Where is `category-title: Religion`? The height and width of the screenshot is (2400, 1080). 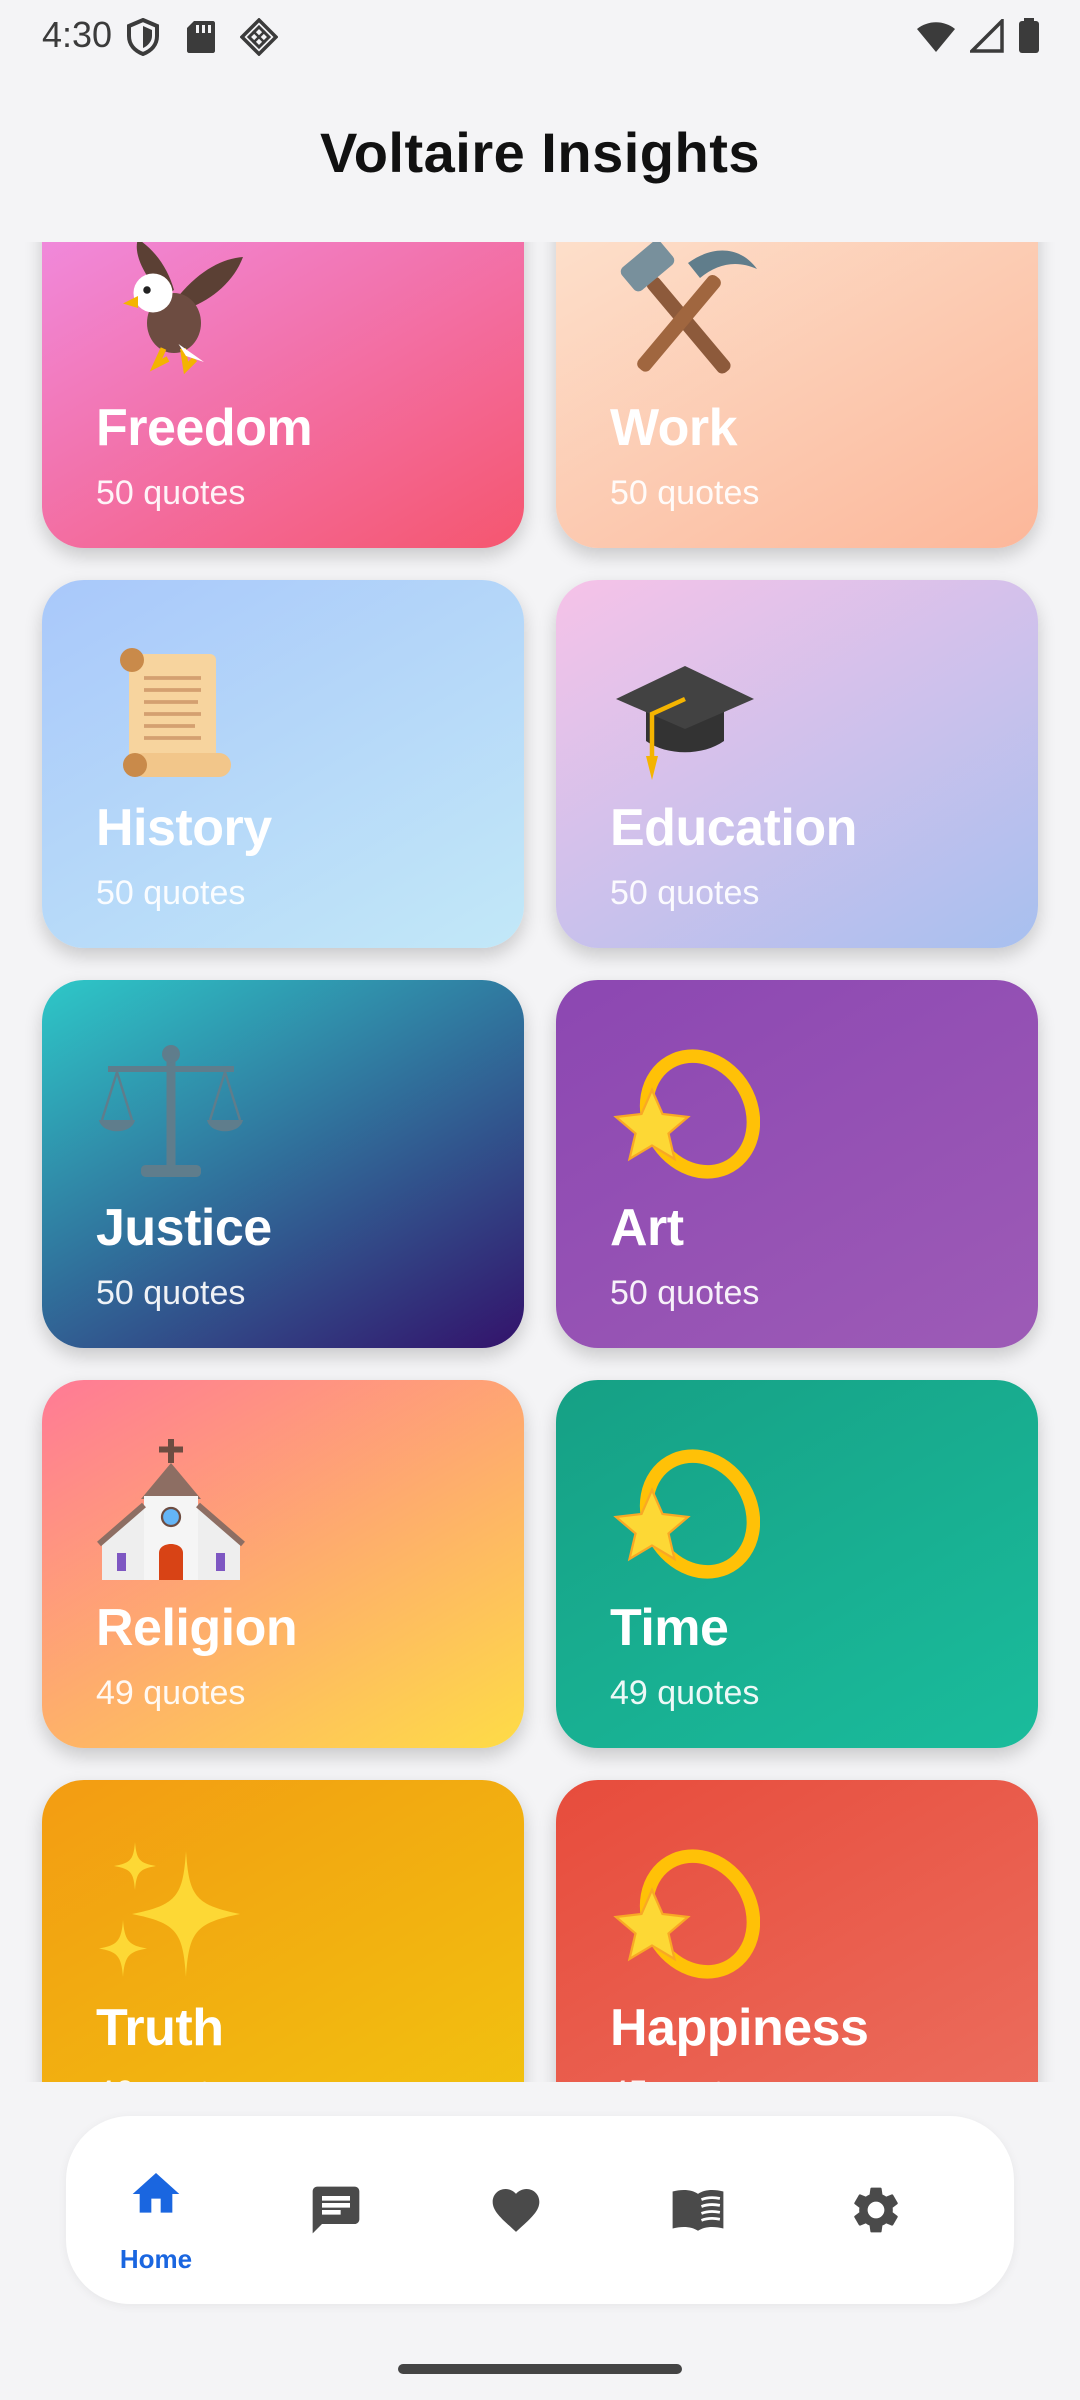 category-title: Religion is located at coordinates (197, 1628).